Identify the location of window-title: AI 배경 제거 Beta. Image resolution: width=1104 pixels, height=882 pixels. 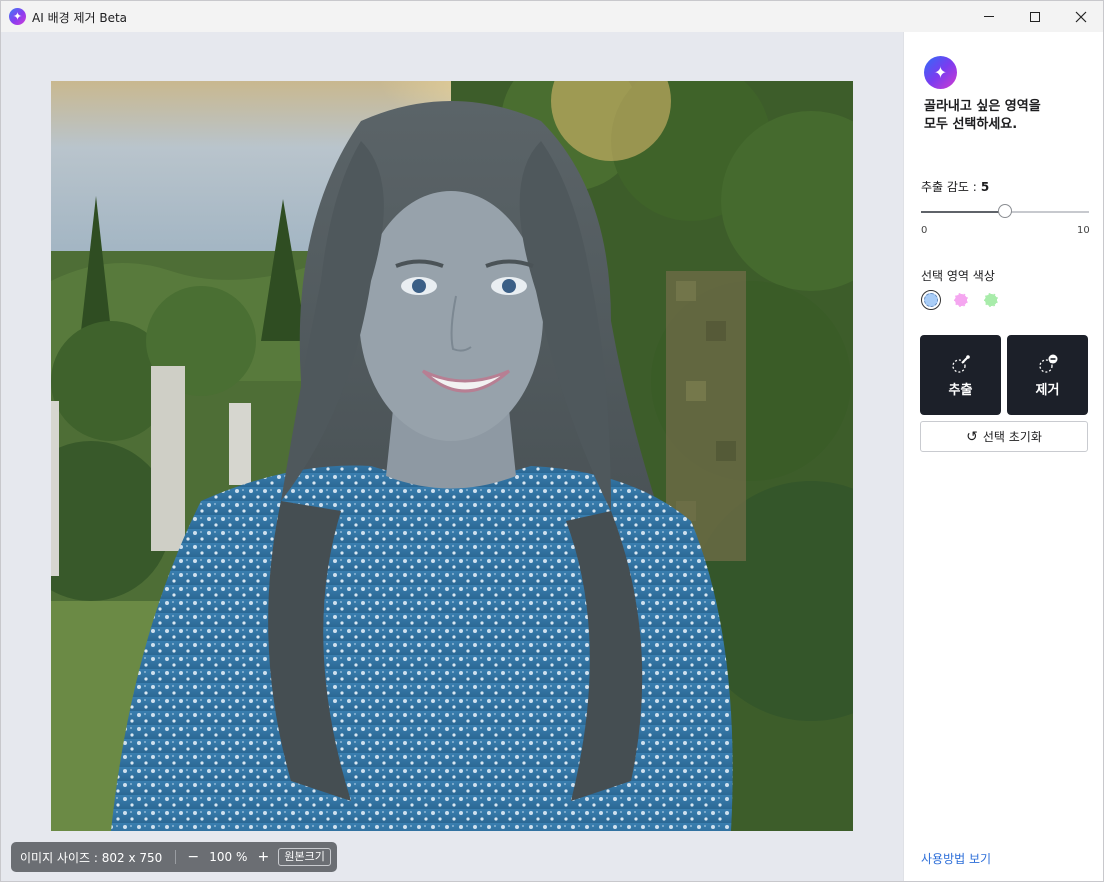
(80, 18).